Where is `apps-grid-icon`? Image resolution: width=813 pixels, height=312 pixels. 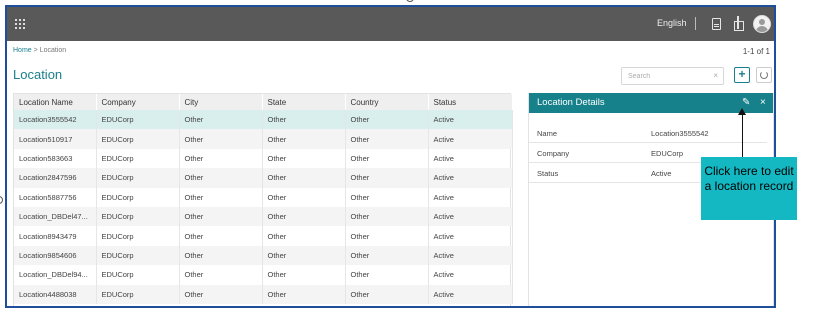 apps-grid-icon is located at coordinates (20, 24).